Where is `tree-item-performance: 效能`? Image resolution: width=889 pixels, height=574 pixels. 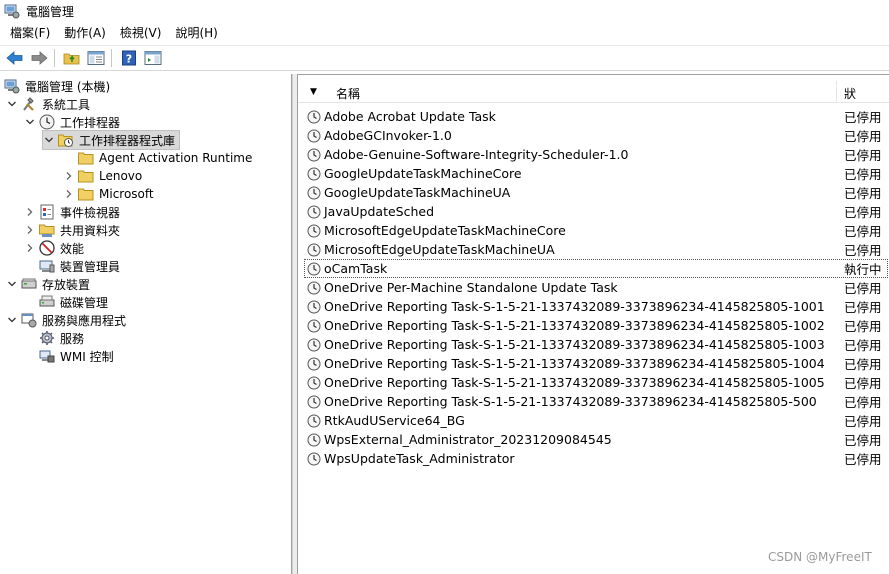
tree-item-performance: 效能 is located at coordinates (54, 248).